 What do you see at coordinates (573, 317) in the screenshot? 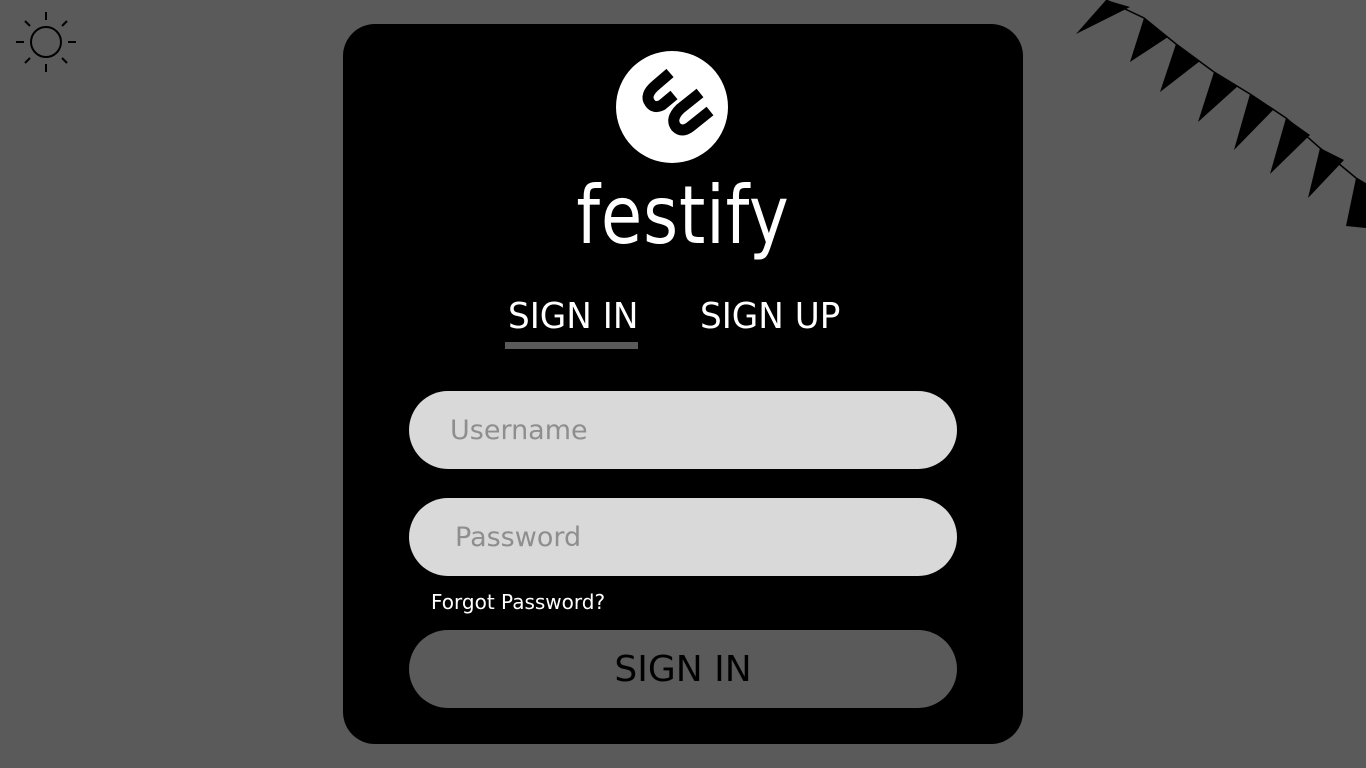
I see `tab-sign-in: SIGN IN` at bounding box center [573, 317].